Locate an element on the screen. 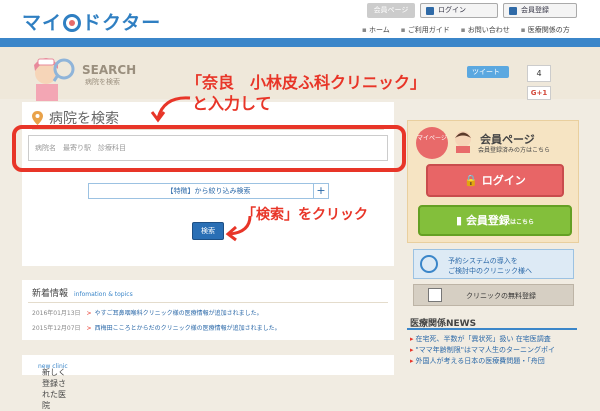 This screenshot has height=411, width=600. site-logo: マイ ドクター is located at coordinates (91, 21).